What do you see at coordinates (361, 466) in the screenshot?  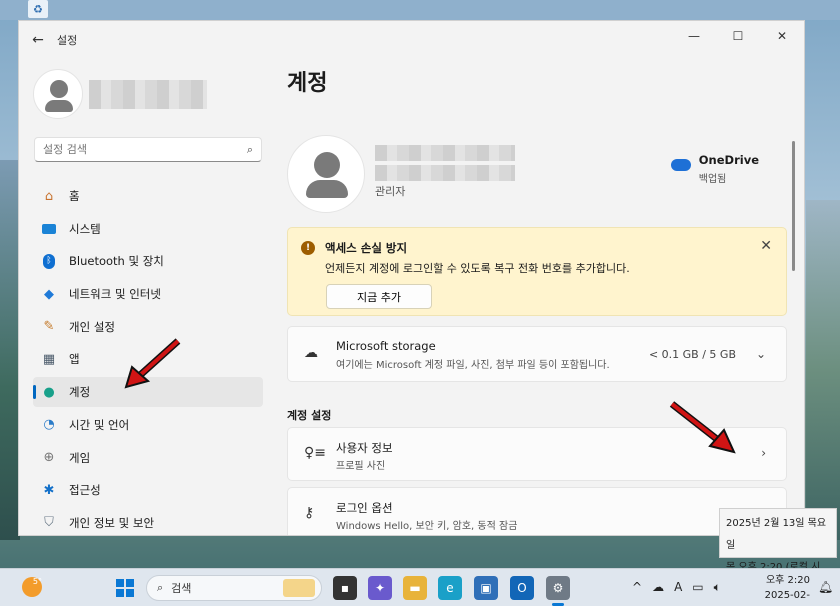 I see `user-info-subtitle: 프로필 사진` at bounding box center [361, 466].